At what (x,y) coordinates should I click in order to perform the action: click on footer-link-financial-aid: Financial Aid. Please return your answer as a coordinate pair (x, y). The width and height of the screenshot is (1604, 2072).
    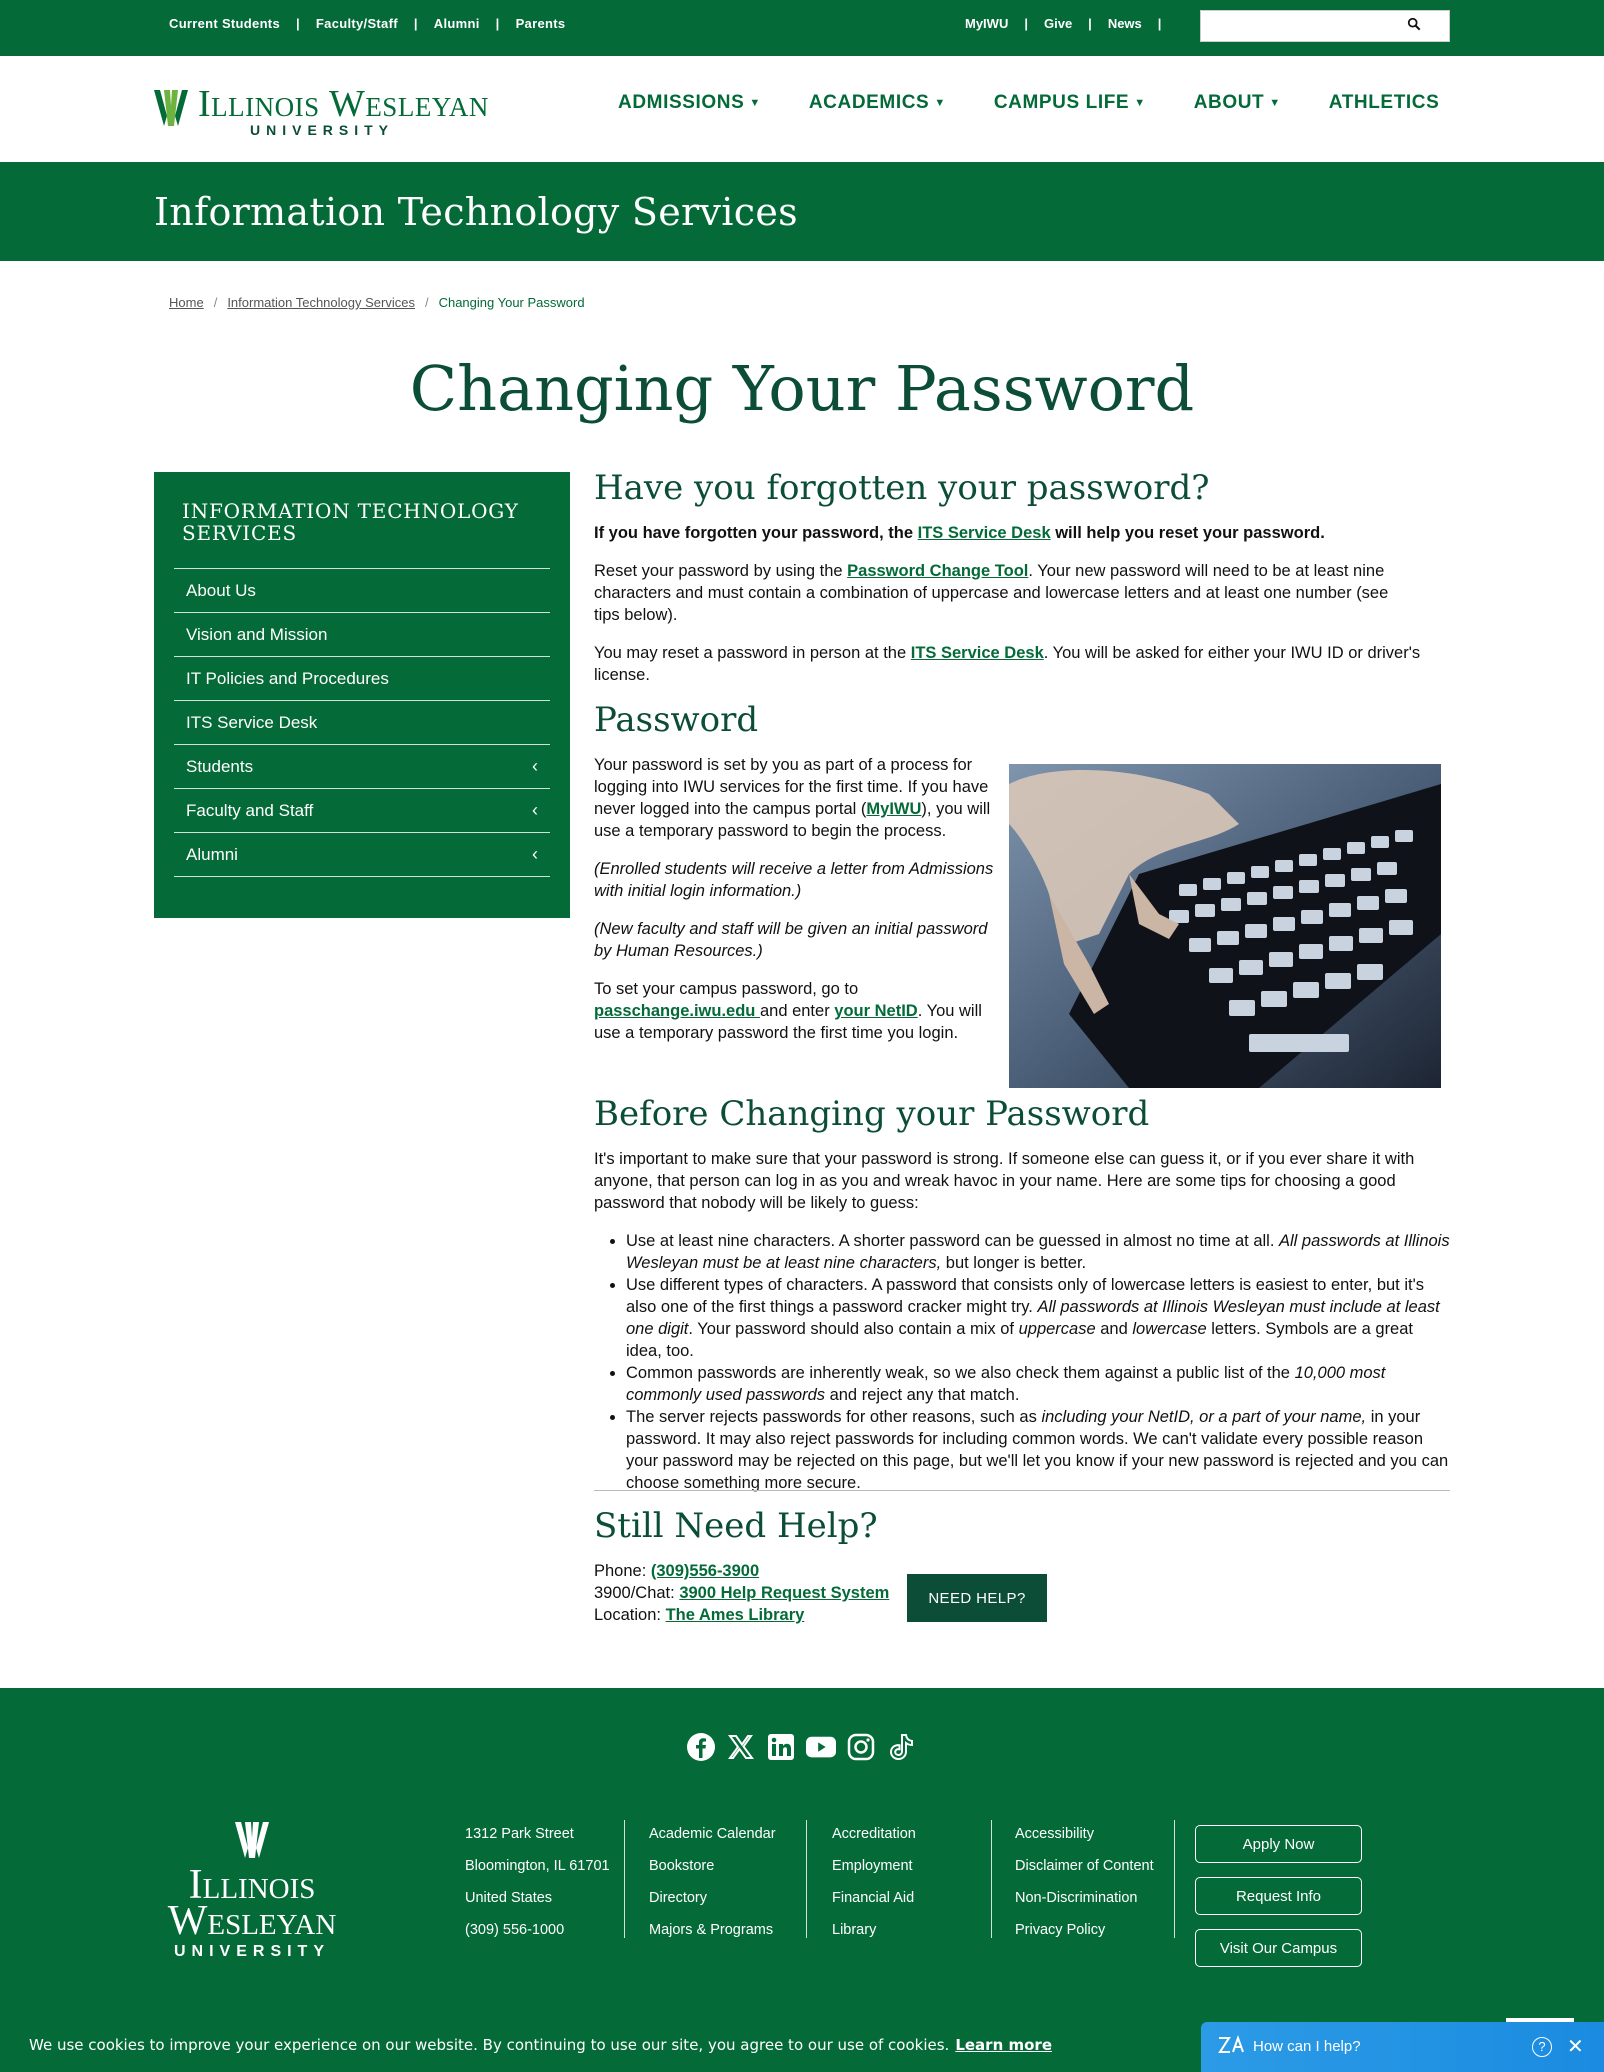
    Looking at the image, I should click on (874, 1898).